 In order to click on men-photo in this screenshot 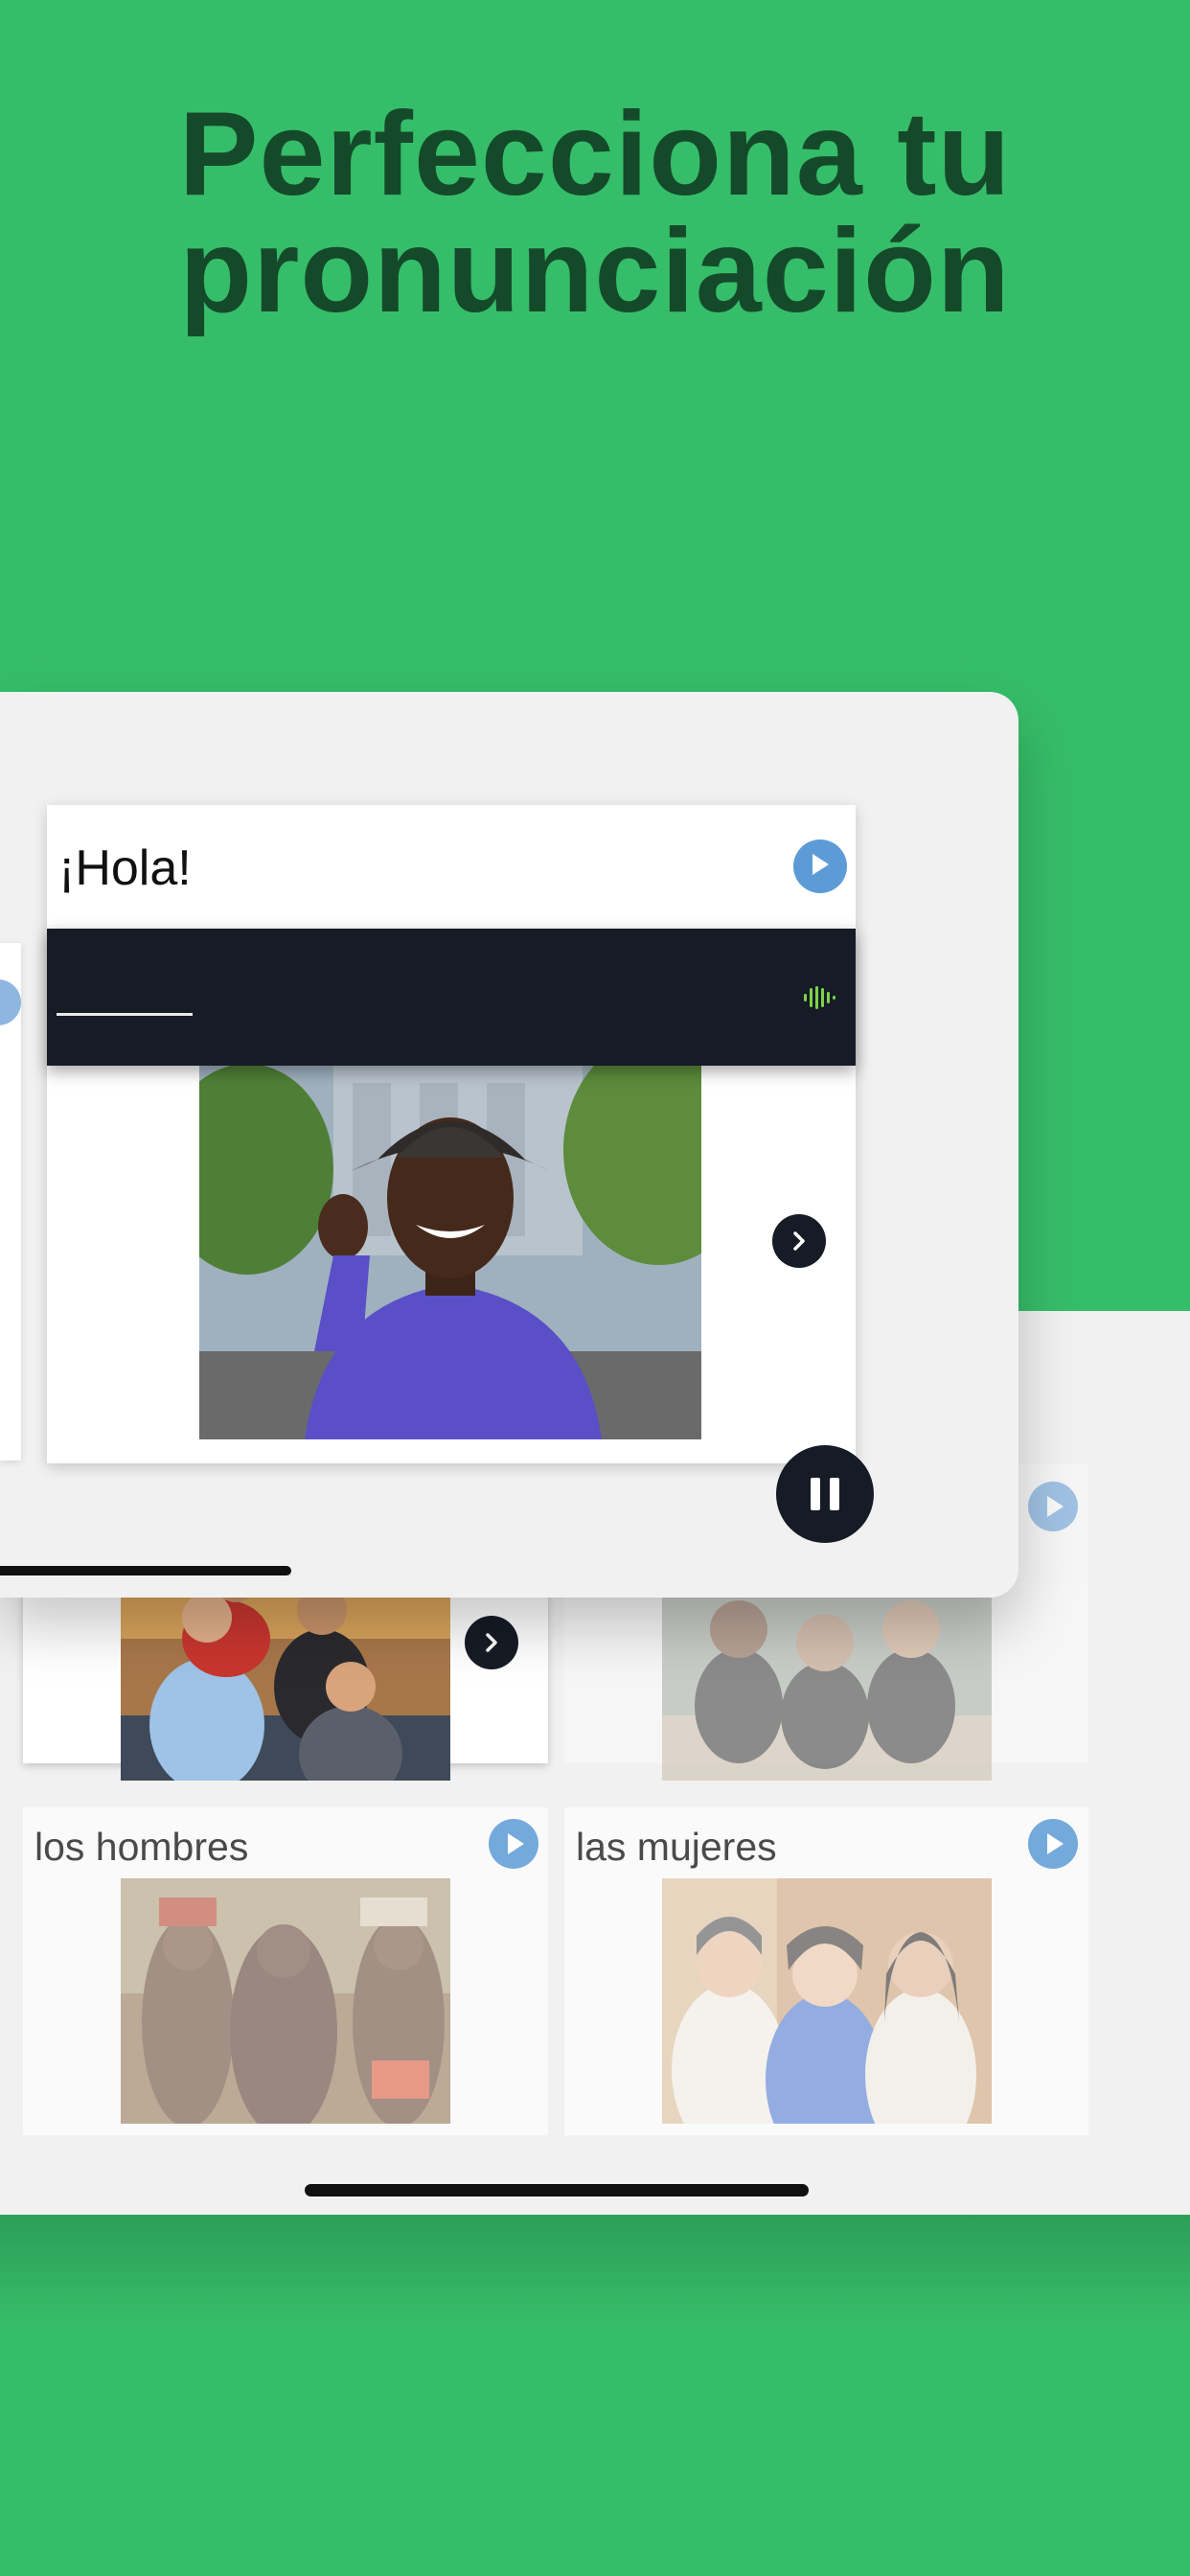, I will do `click(286, 2001)`.